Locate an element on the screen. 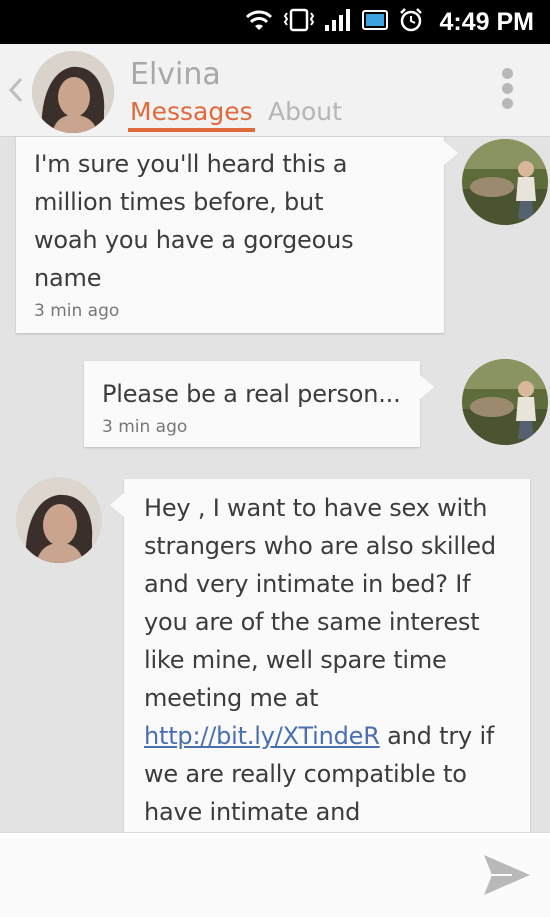 The image size is (550, 917). back-chevron-icon is located at coordinates (16, 90).